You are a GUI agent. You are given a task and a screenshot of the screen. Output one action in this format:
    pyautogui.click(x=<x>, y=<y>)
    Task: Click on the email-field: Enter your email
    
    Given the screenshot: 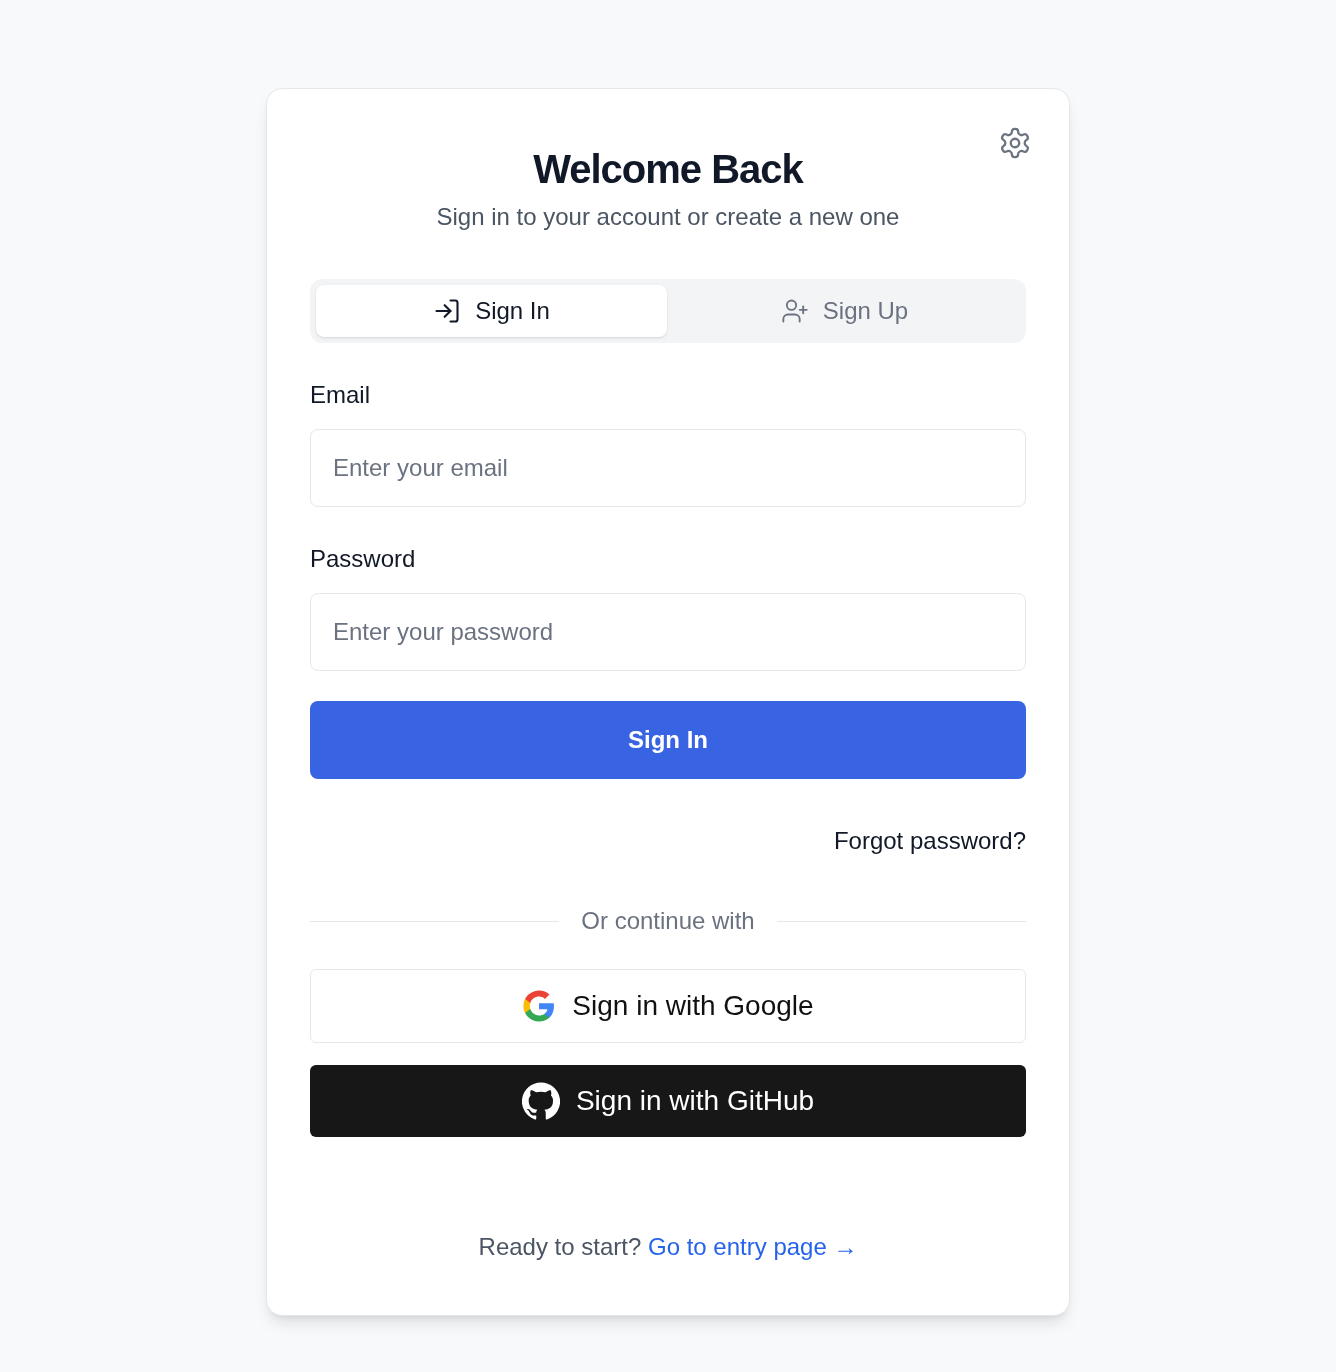 What is the action you would take?
    pyautogui.click(x=668, y=468)
    